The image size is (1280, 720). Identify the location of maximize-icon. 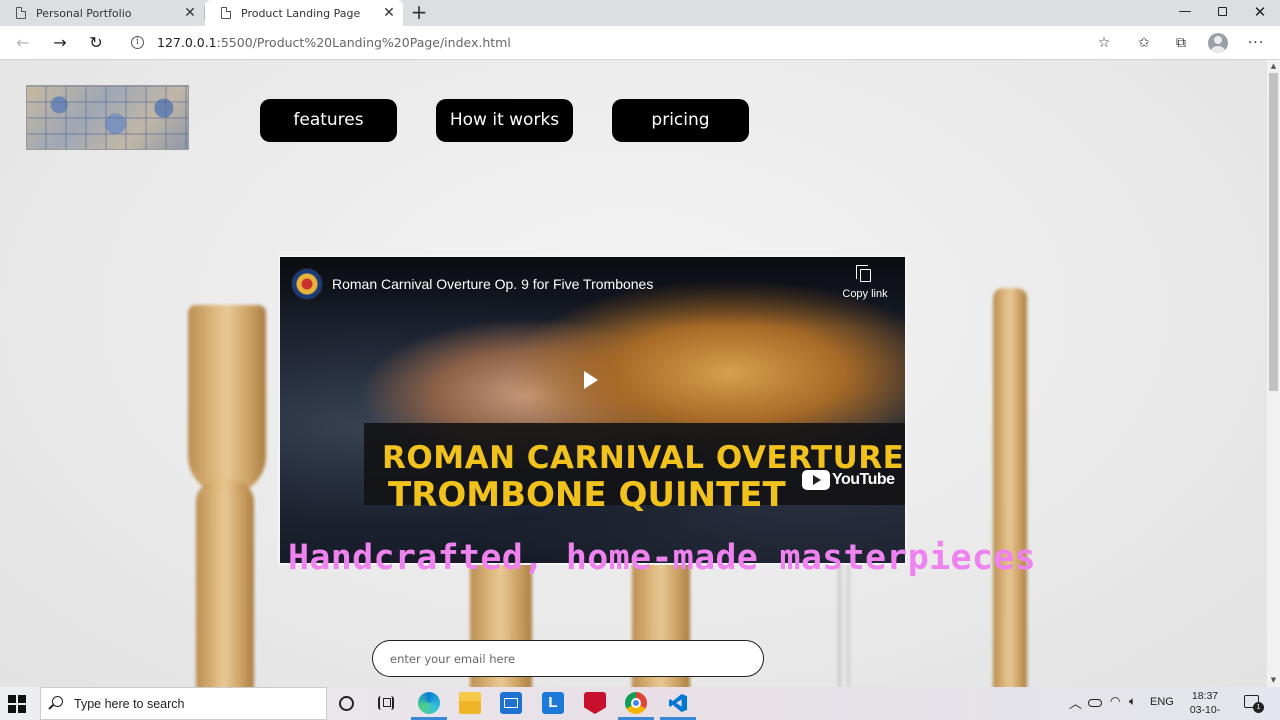
(1222, 13).